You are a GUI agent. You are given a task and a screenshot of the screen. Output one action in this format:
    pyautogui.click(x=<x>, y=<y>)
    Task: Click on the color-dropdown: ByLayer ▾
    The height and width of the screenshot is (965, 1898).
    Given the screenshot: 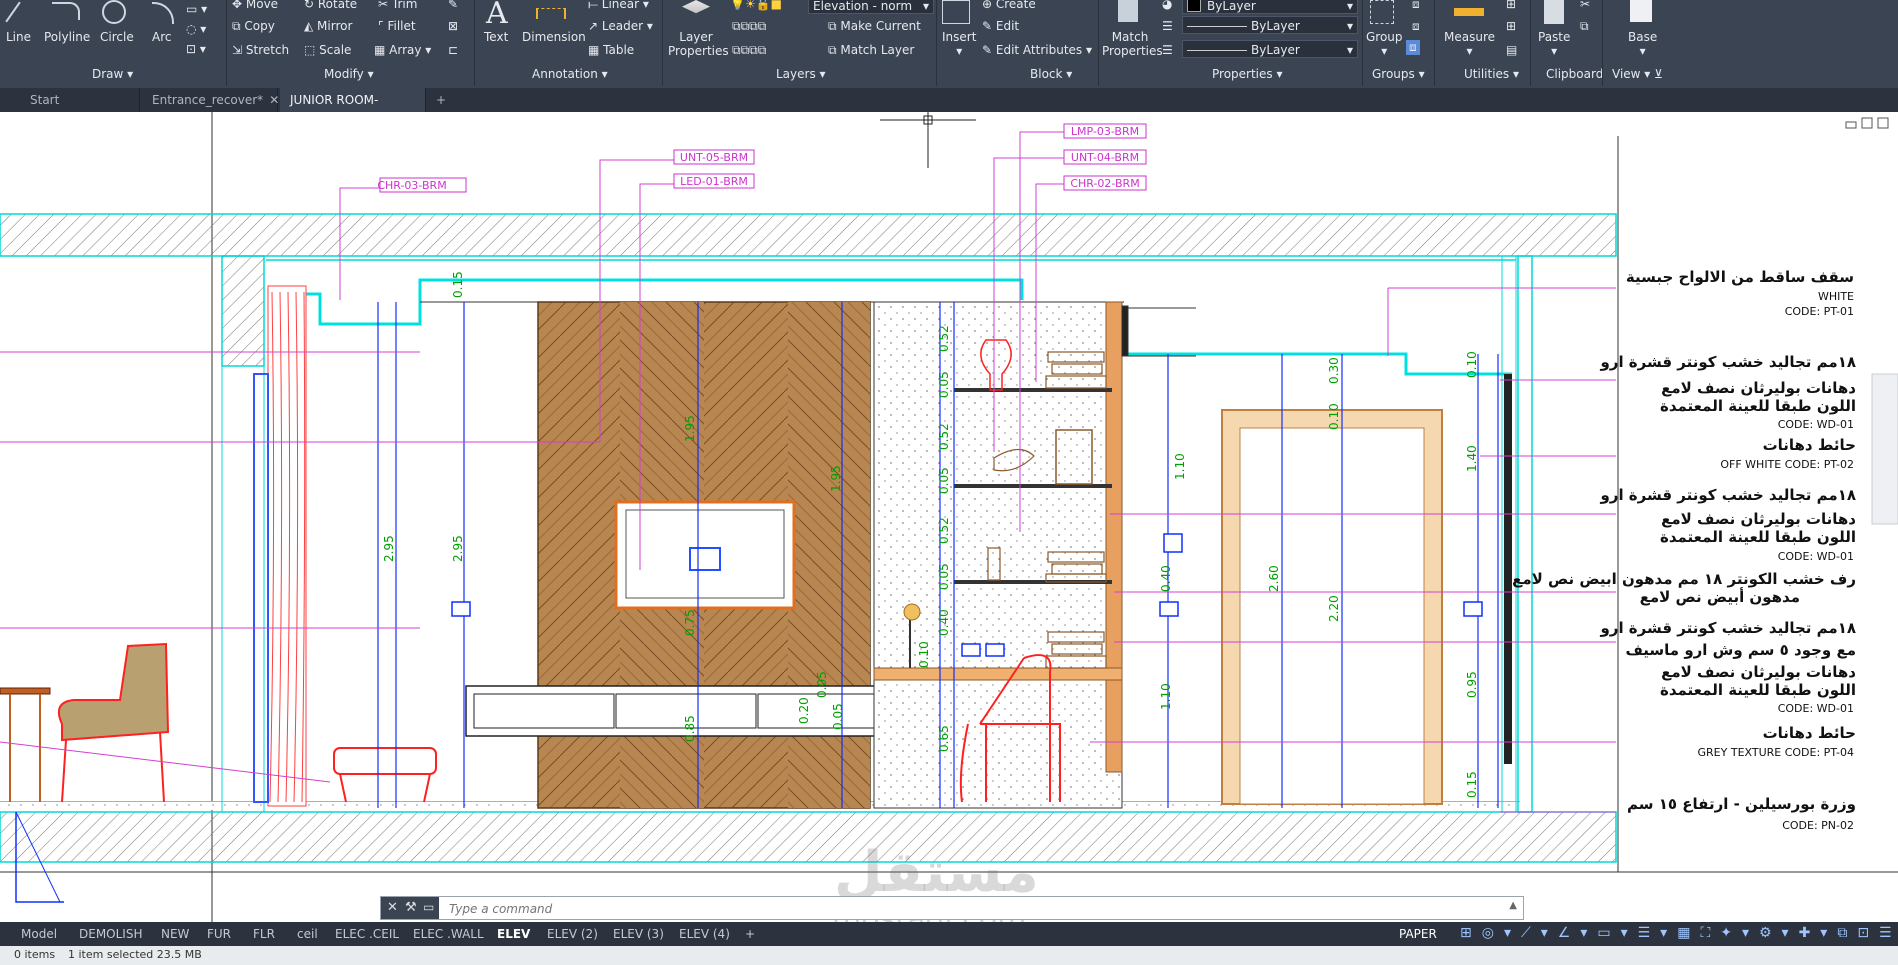 What is the action you would take?
    pyautogui.click(x=1270, y=7)
    